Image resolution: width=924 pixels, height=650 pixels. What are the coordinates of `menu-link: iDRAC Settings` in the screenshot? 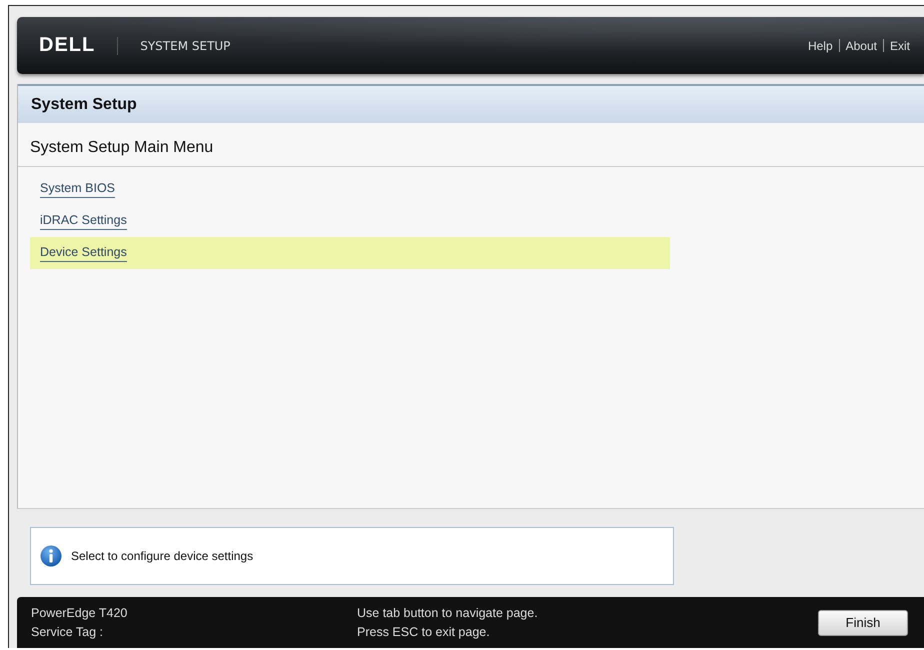 It's located at (83, 221).